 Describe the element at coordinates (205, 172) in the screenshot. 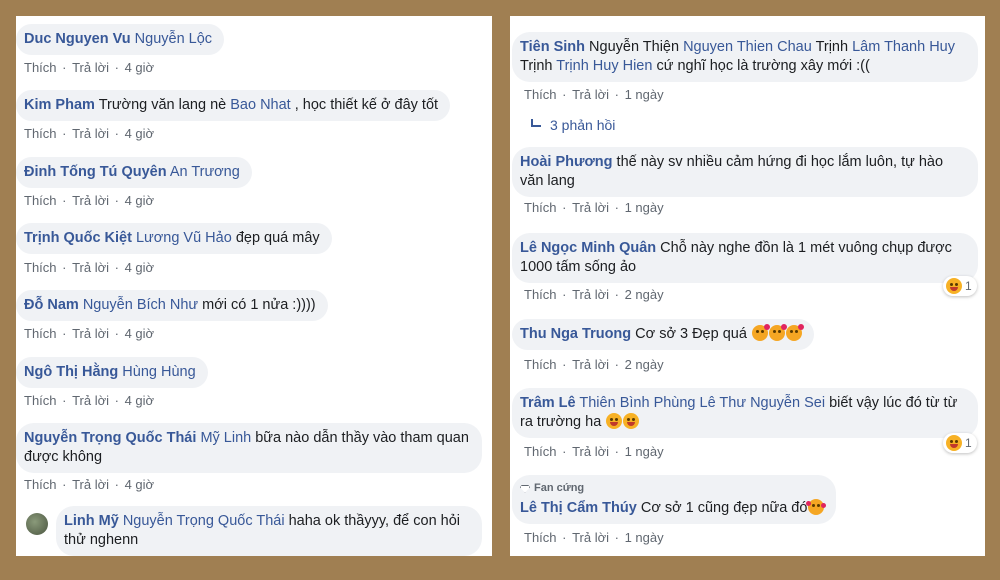

I see `mention-link: An Trương` at that location.